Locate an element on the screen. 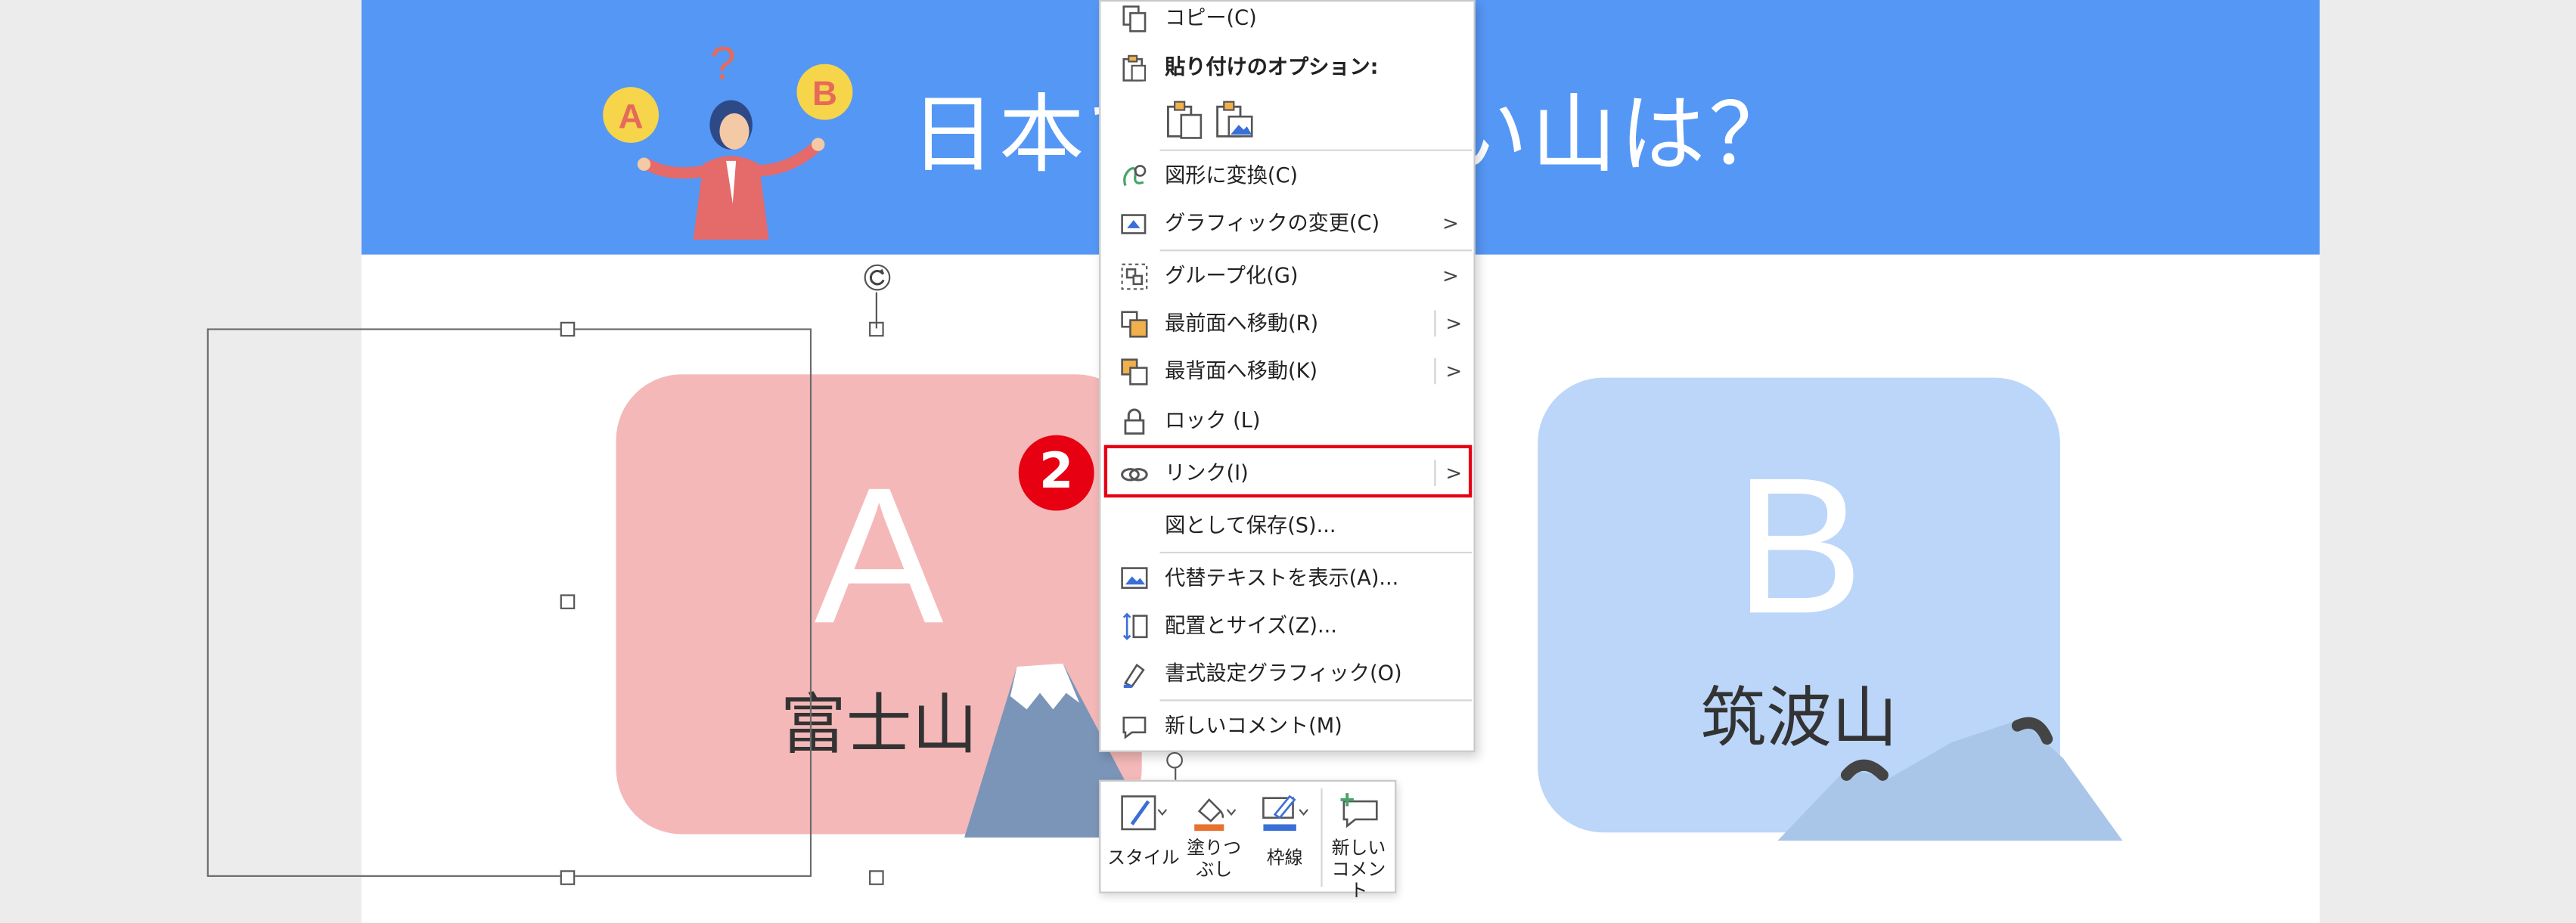 The image size is (2576, 923). question-mark: ? is located at coordinates (723, 62).